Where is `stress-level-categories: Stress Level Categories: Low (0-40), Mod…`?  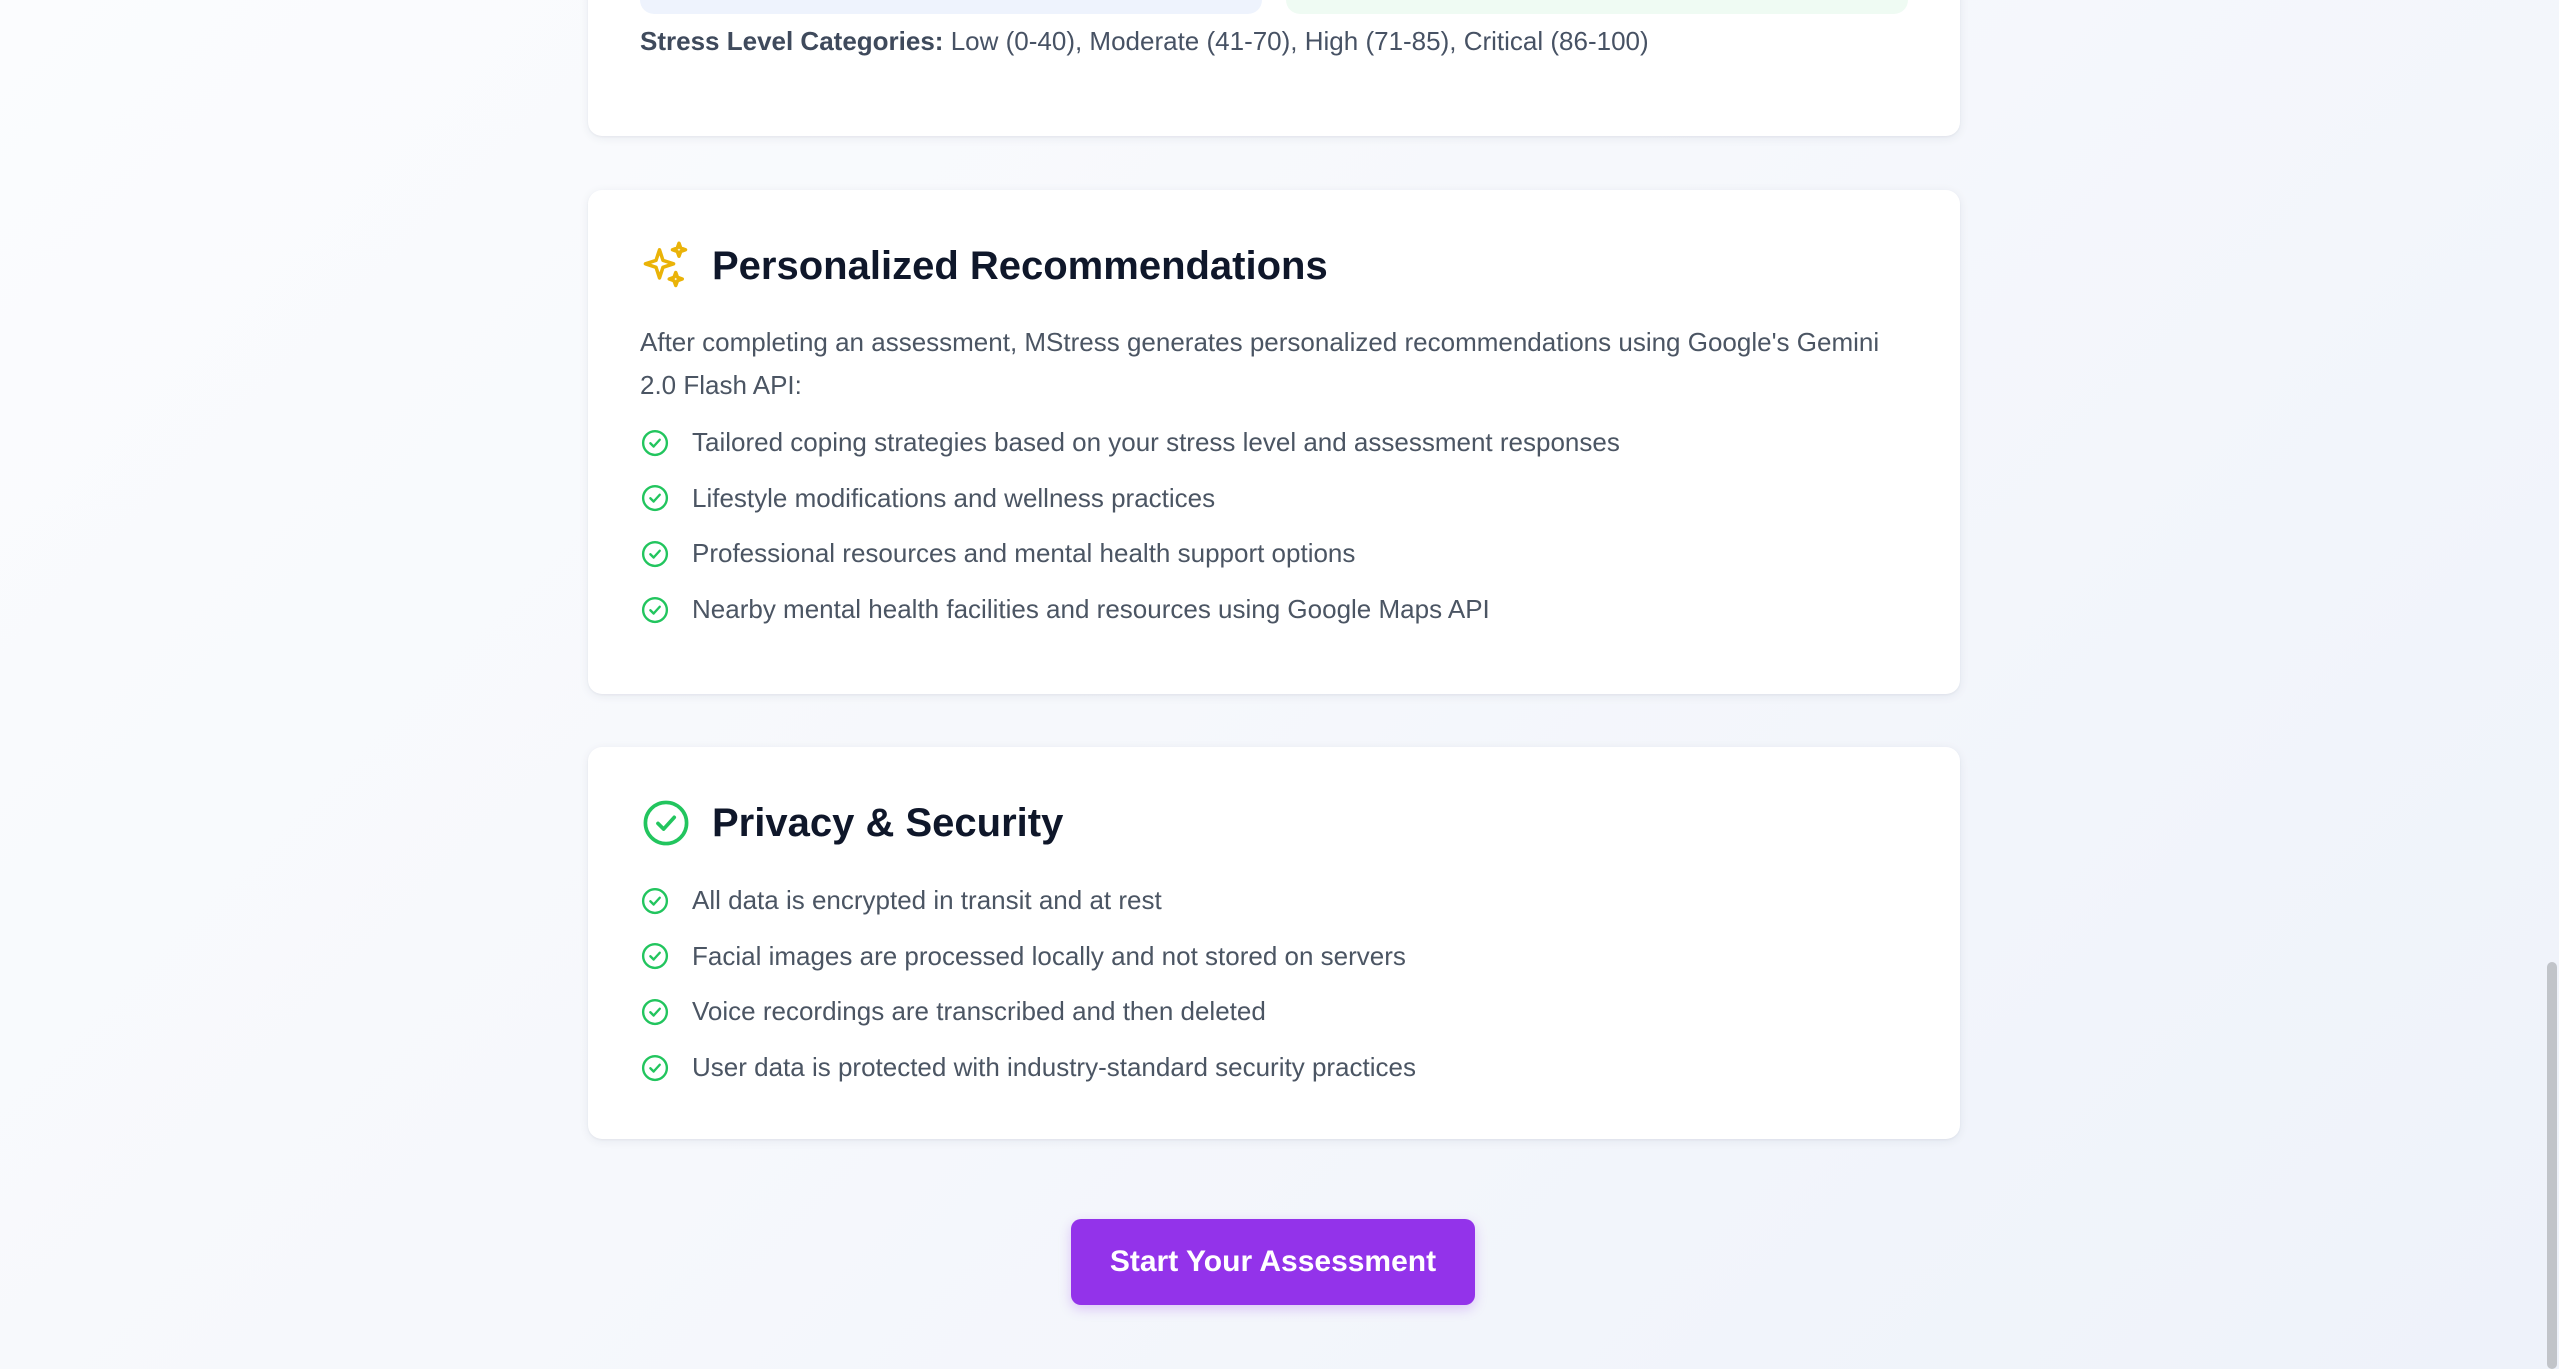
stress-level-categories: Stress Level Categories: Low (0-40), Mod… is located at coordinates (1144, 41).